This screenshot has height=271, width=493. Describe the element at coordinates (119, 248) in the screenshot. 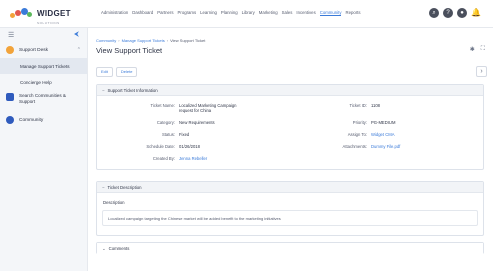

I see `comments-title: Comments` at that location.